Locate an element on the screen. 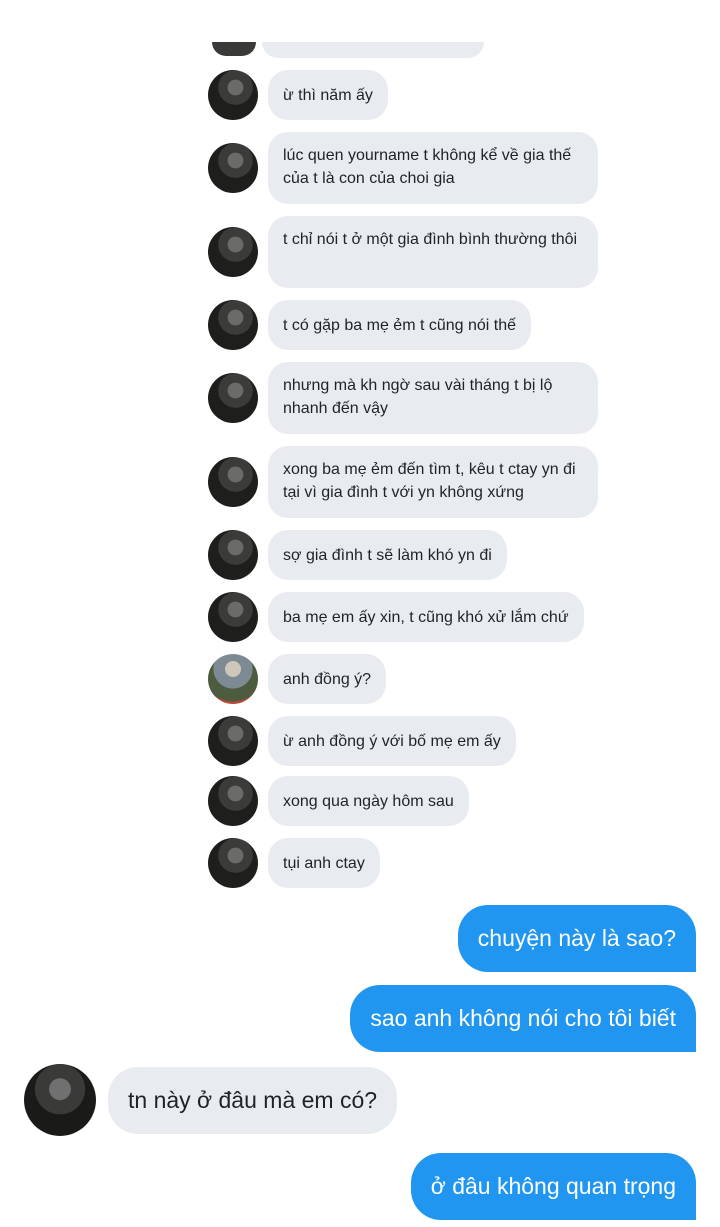 This screenshot has width=720, height=1227. quoted-message-row: anh đồng ý? is located at coordinates (297, 679).